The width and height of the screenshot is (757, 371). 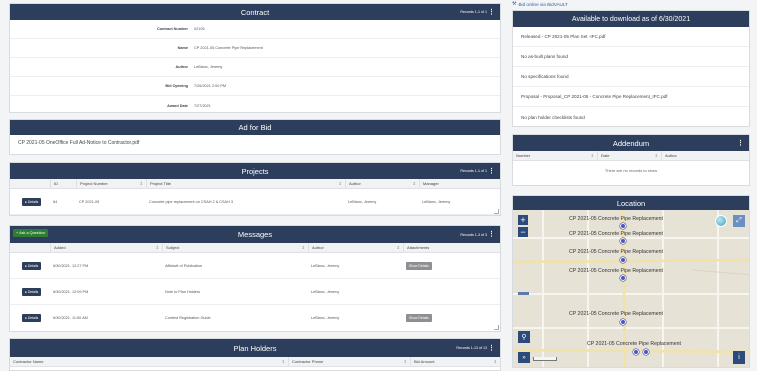 I want to click on info-icon: i, so click(x=739, y=357).